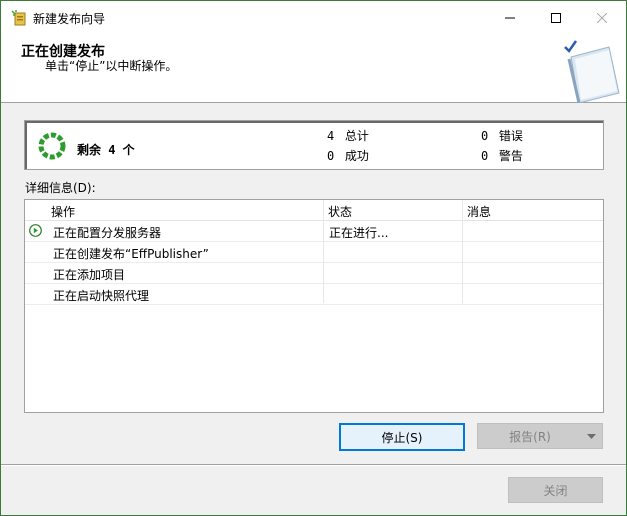 The image size is (627, 516). I want to click on wizard-header: 正在创建发布 单击“停止”以中断操作。, so click(313, 68).